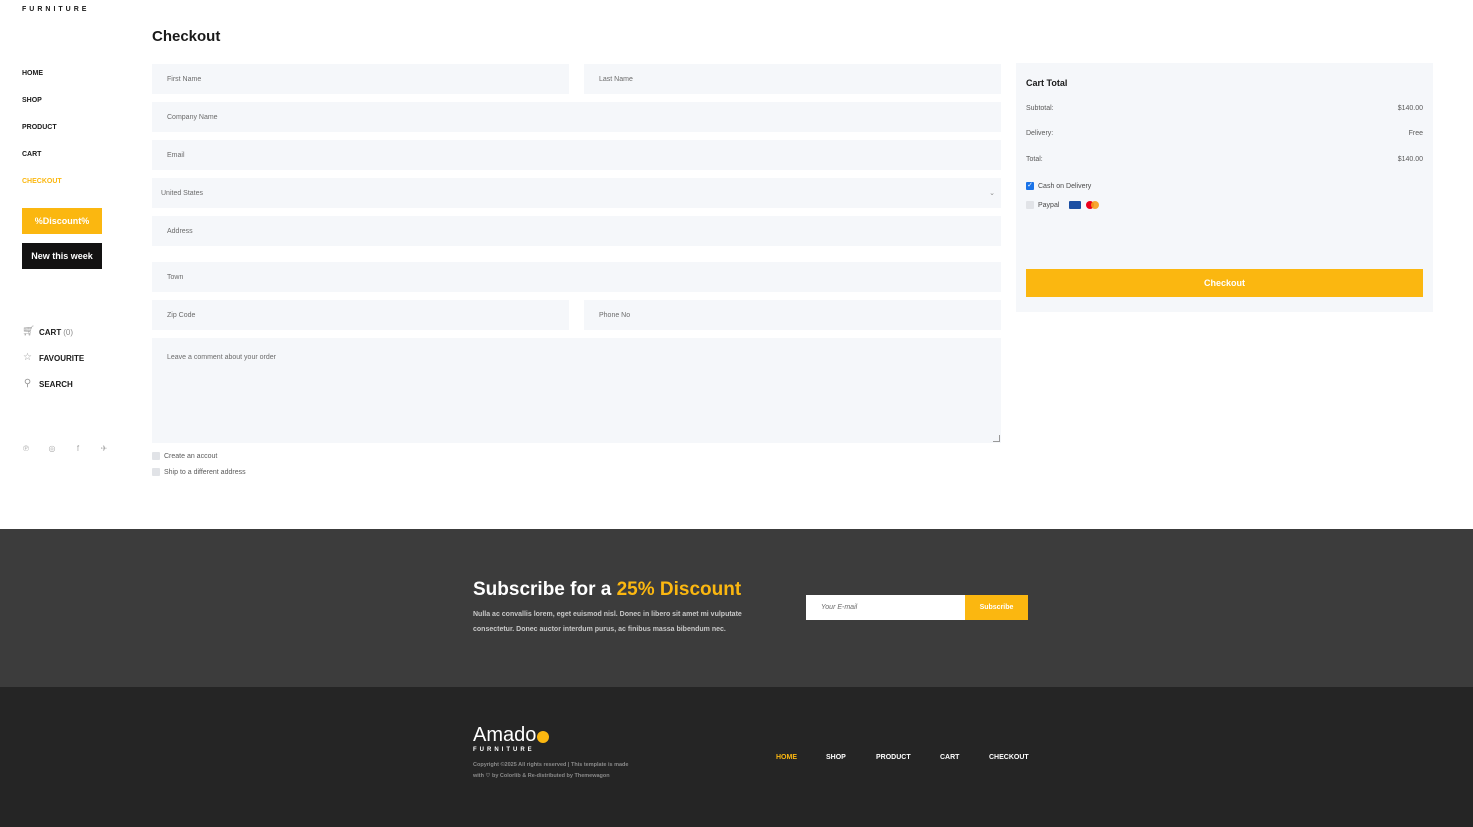  I want to click on footer-nav-product: PRODUCT, so click(893, 757).